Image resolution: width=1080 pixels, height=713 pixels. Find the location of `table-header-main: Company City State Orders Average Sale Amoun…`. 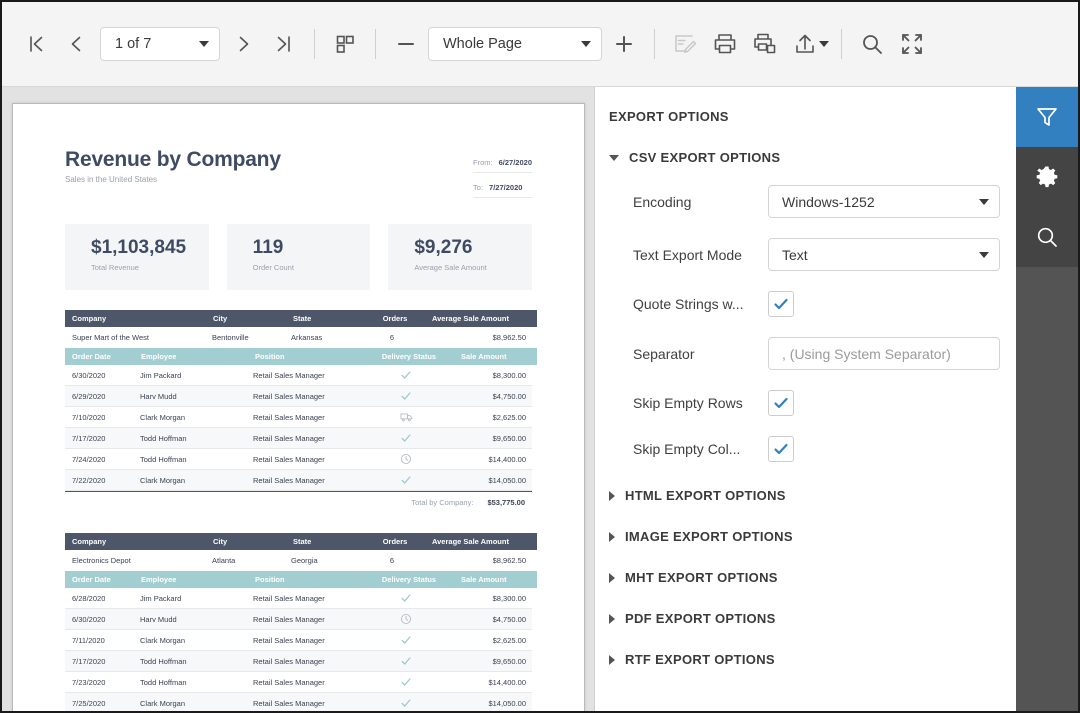

table-header-main: Company City State Orders Average Sale Amoun… is located at coordinates (301, 541).